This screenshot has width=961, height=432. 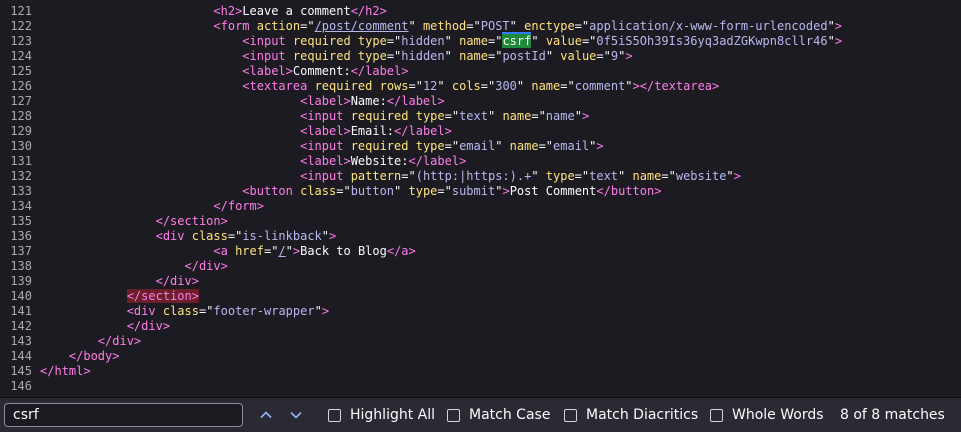 What do you see at coordinates (614, 56) in the screenshot?
I see `code-value: 9` at bounding box center [614, 56].